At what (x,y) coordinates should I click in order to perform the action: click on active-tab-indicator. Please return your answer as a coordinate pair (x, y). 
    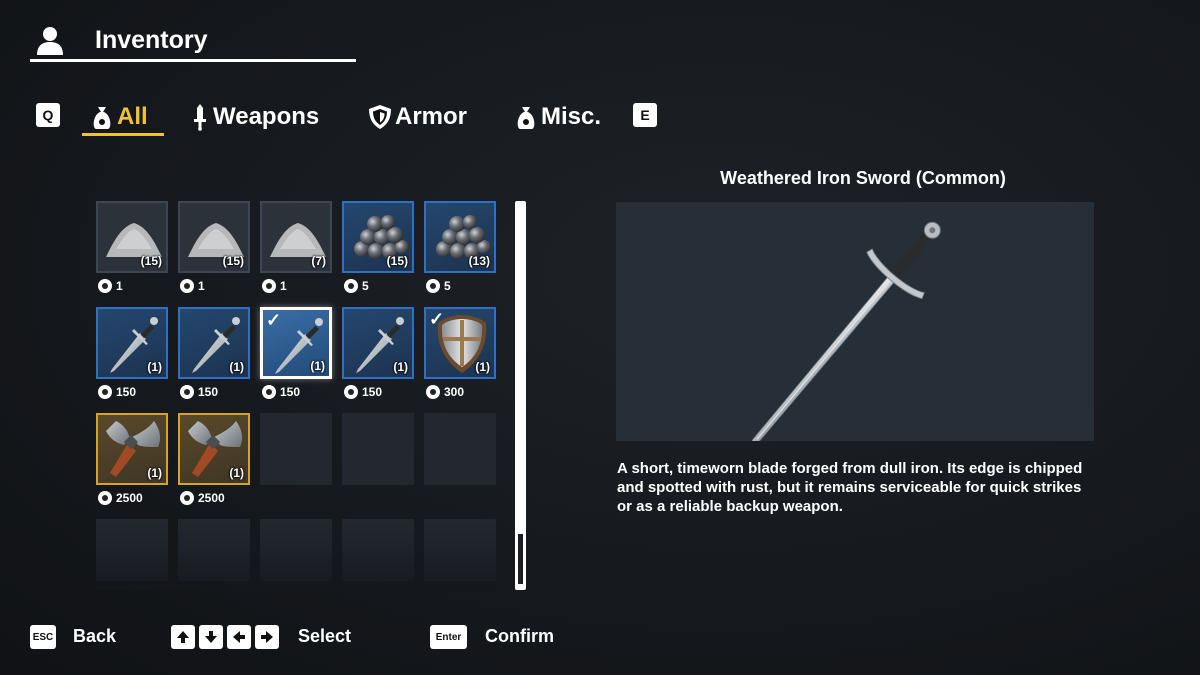
    Looking at the image, I should click on (123, 134).